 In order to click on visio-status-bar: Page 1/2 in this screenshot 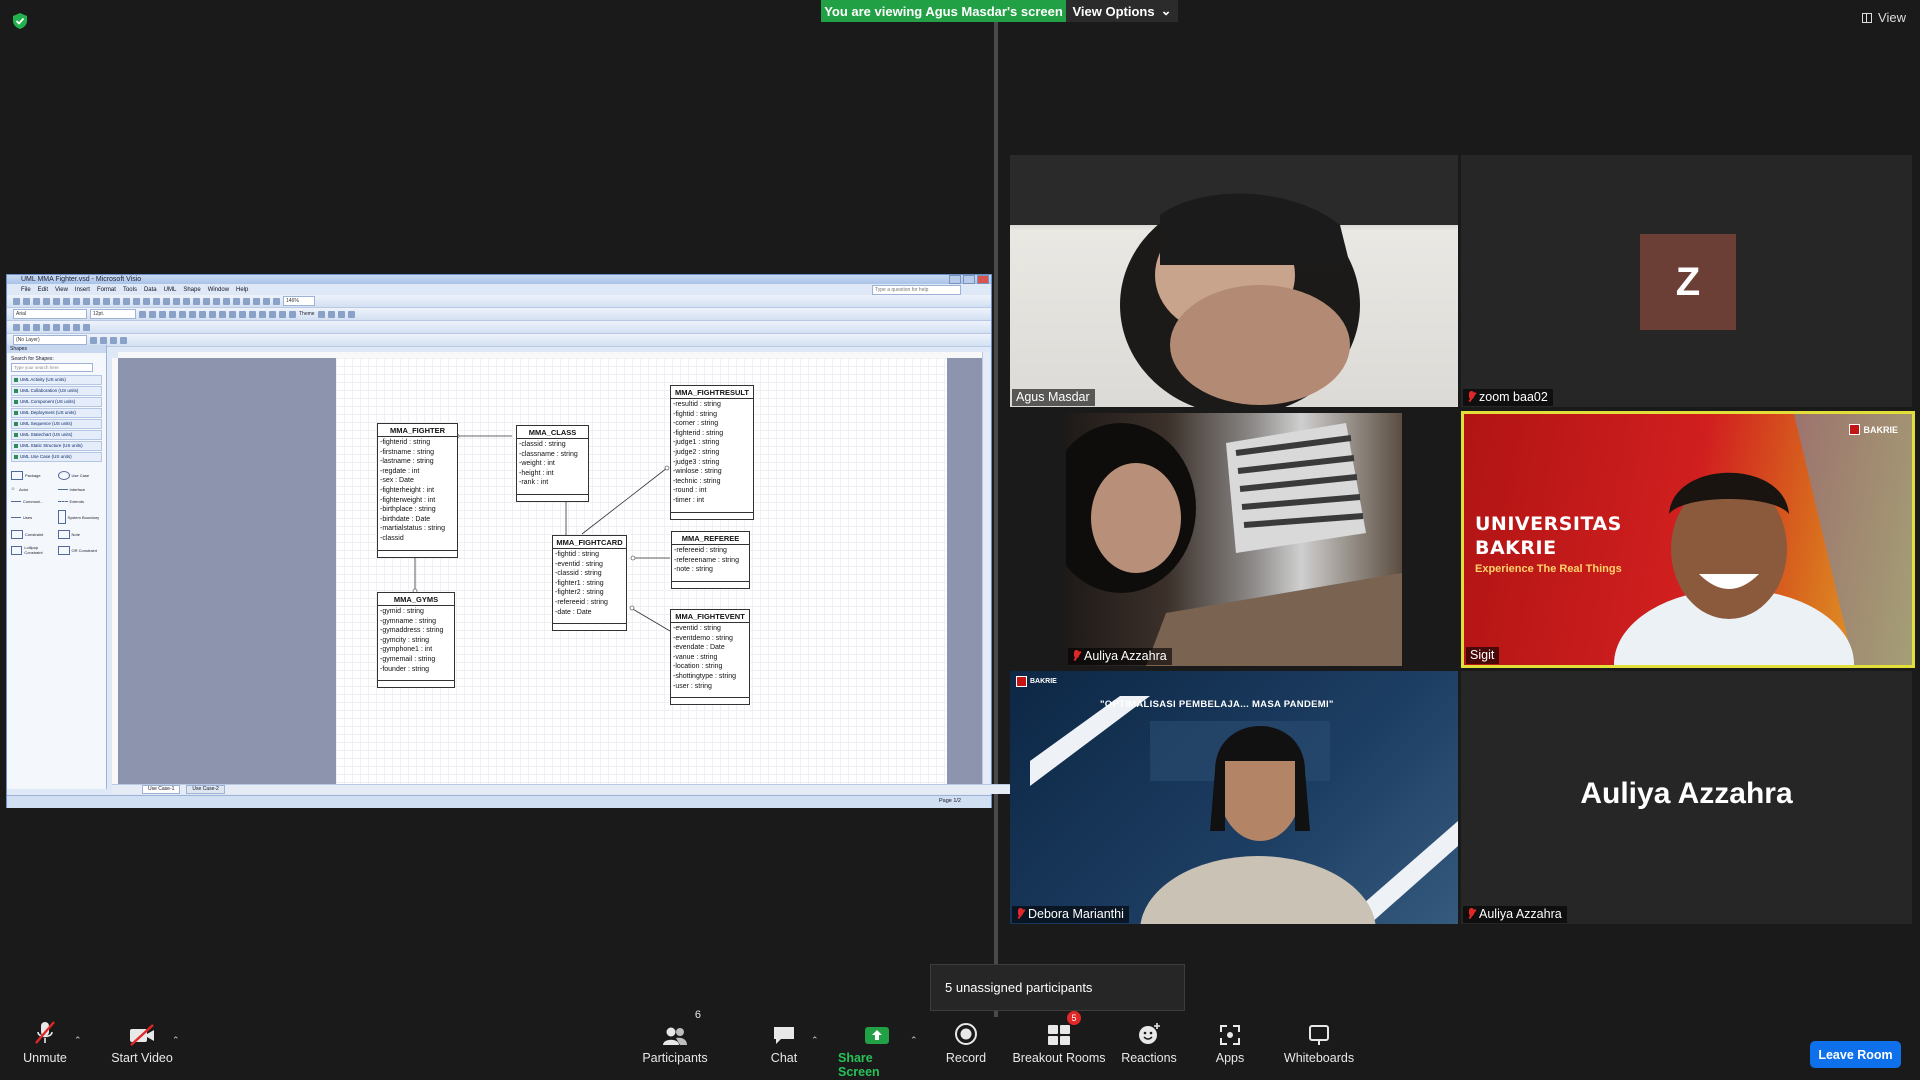, I will do `click(499, 801)`.